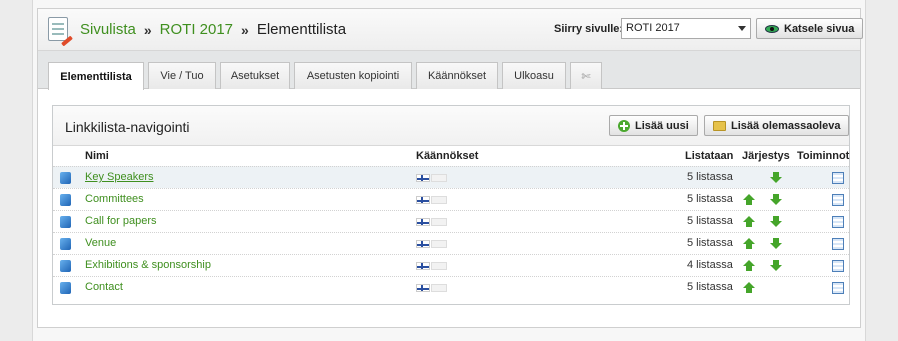 The image size is (898, 341). I want to click on add-new-button: Lisää uusi, so click(653, 125).